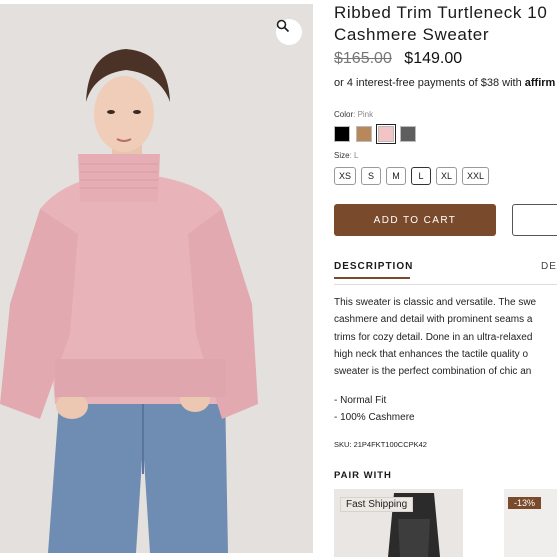  Describe the element at coordinates (433, 58) in the screenshot. I see `sale-price: $149.00` at that location.